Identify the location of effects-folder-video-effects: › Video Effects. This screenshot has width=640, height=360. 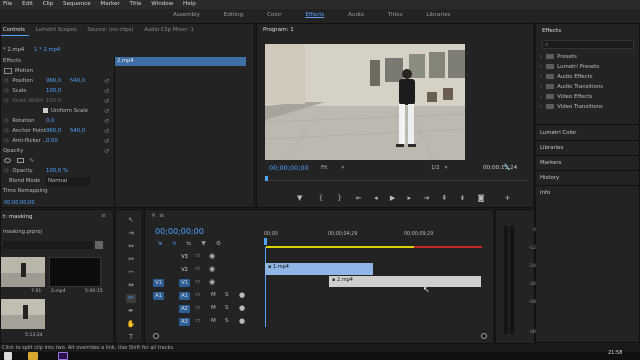
(566, 97).